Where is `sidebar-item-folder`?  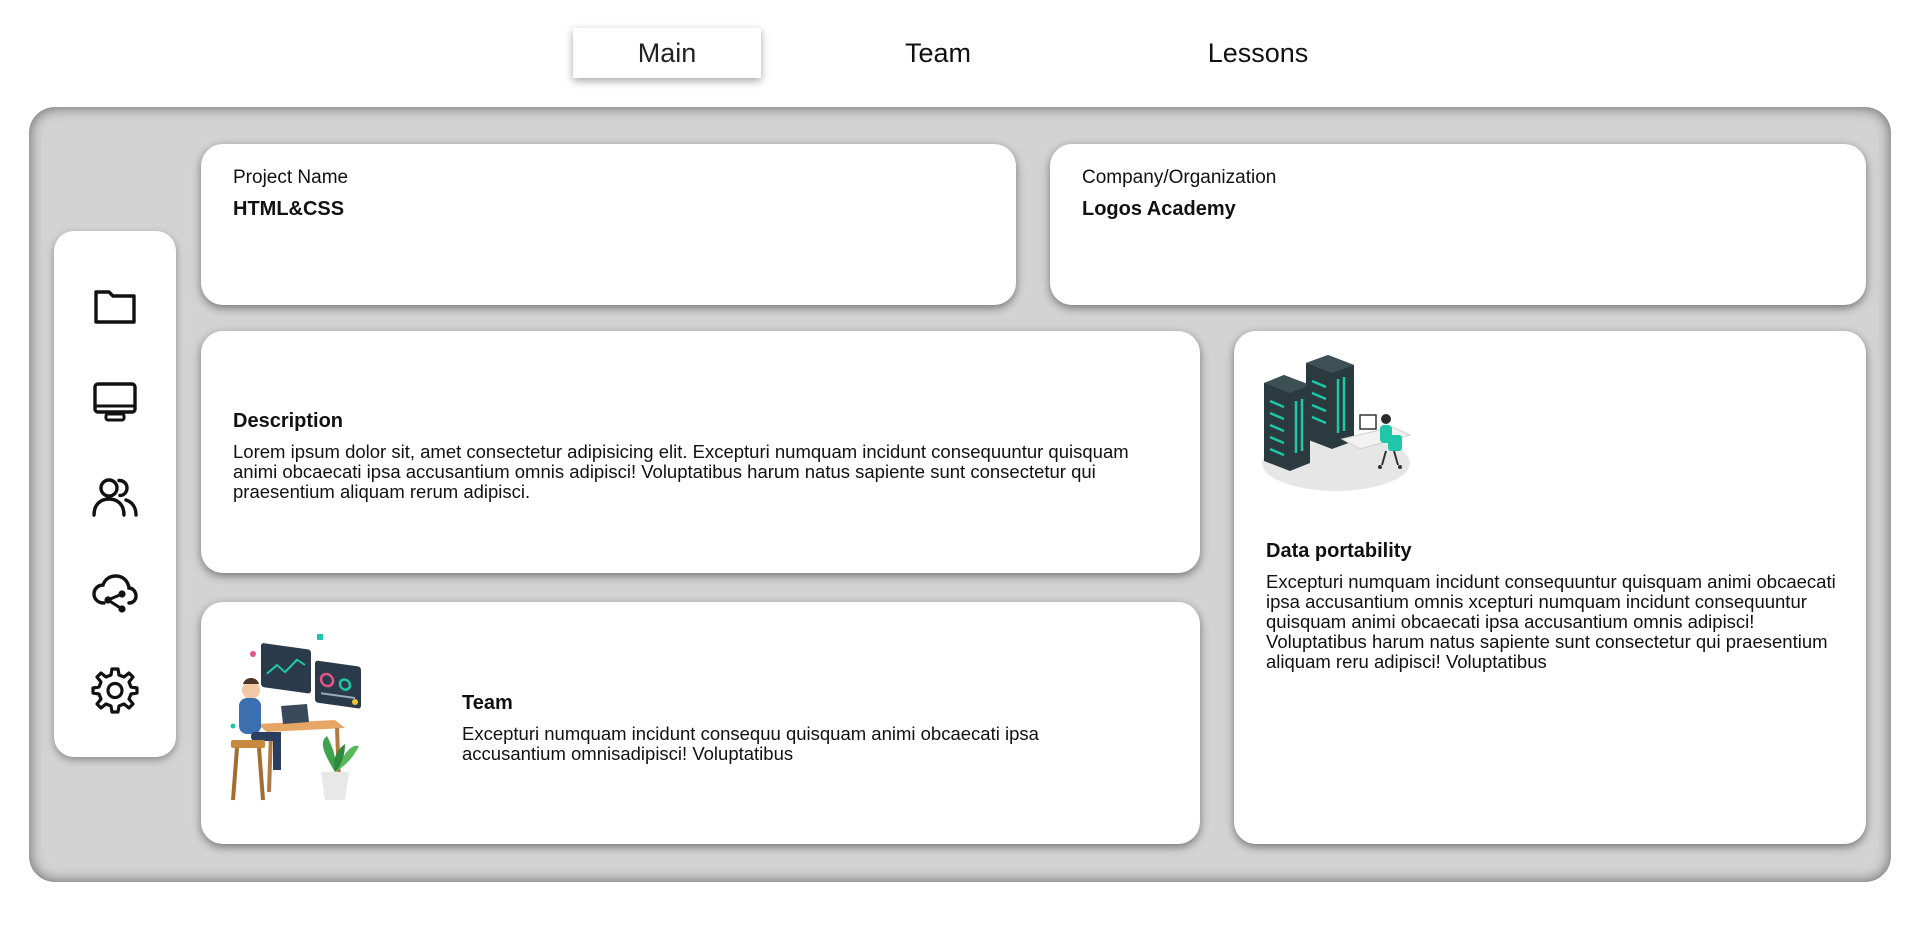 sidebar-item-folder is located at coordinates (115, 306).